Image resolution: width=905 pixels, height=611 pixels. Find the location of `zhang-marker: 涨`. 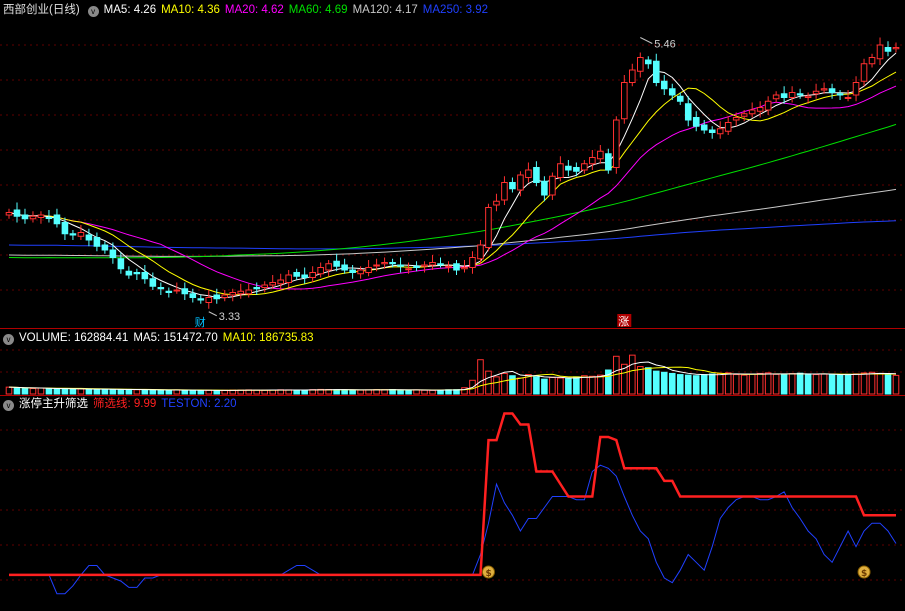

zhang-marker: 涨 is located at coordinates (623, 321).